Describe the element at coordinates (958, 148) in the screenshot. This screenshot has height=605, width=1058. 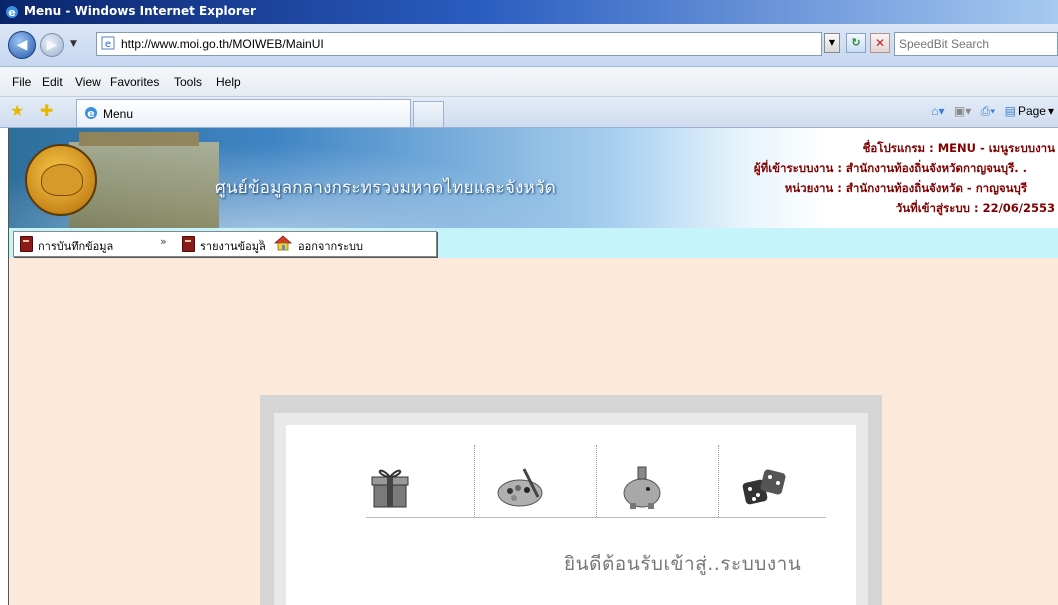
I see `program-name: ชื่อโปรแกรม : MENU - เมนูระบบงาน` at that location.